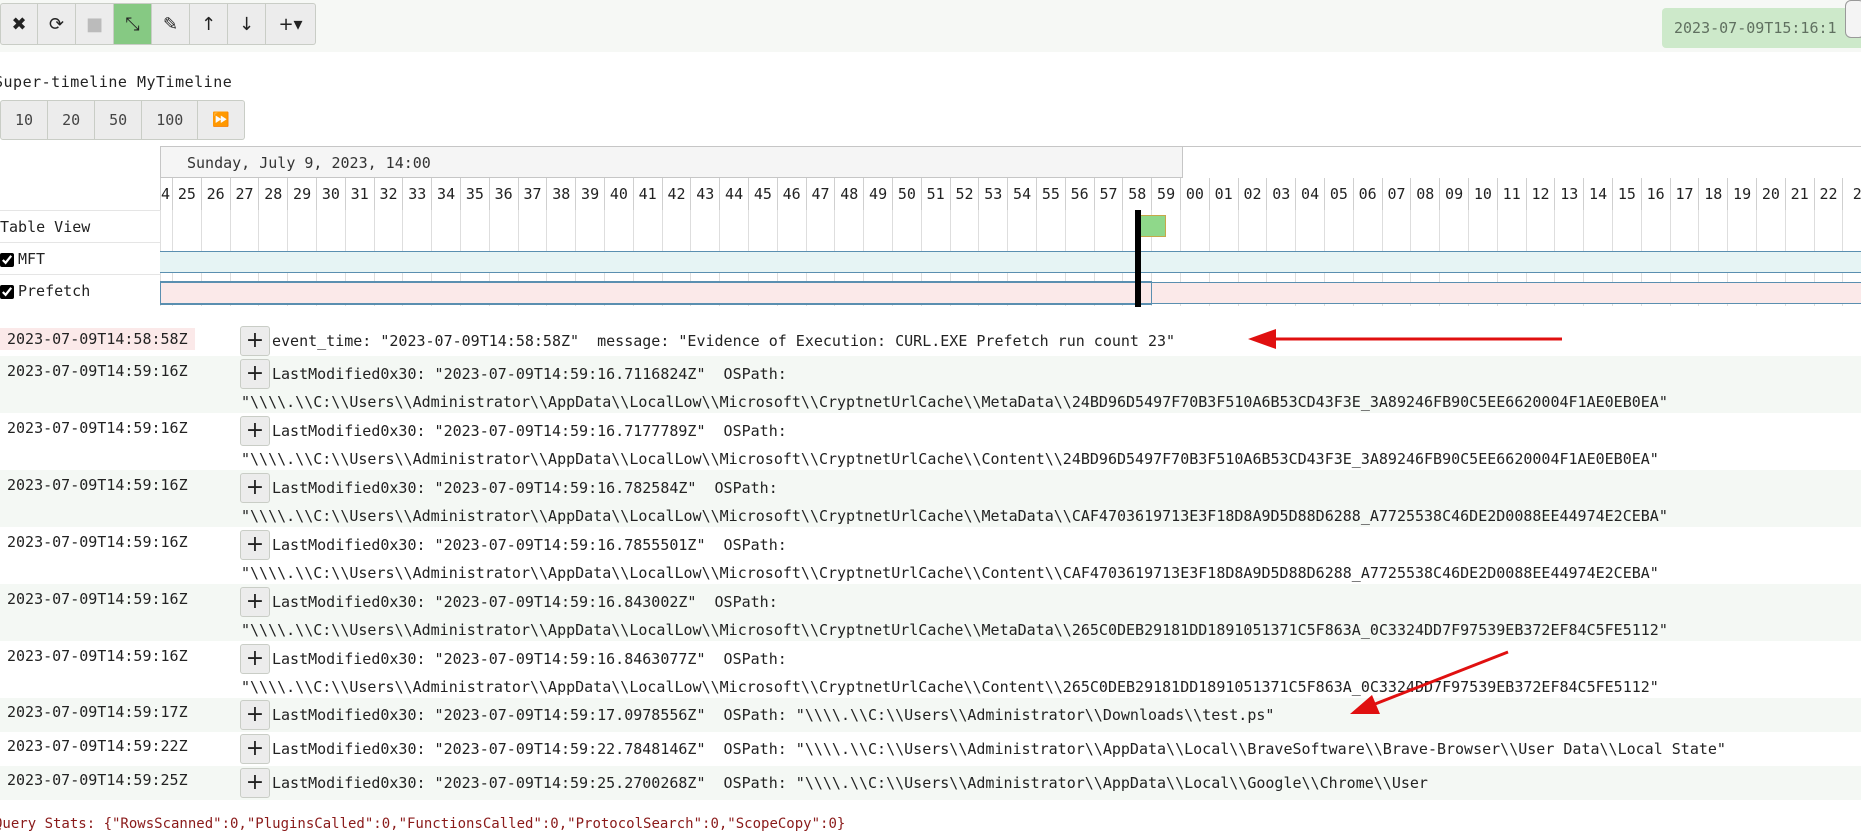 This screenshot has height=835, width=1861. Describe the element at coordinates (1223, 194) in the screenshot. I see `timeline-tick: 01` at that location.